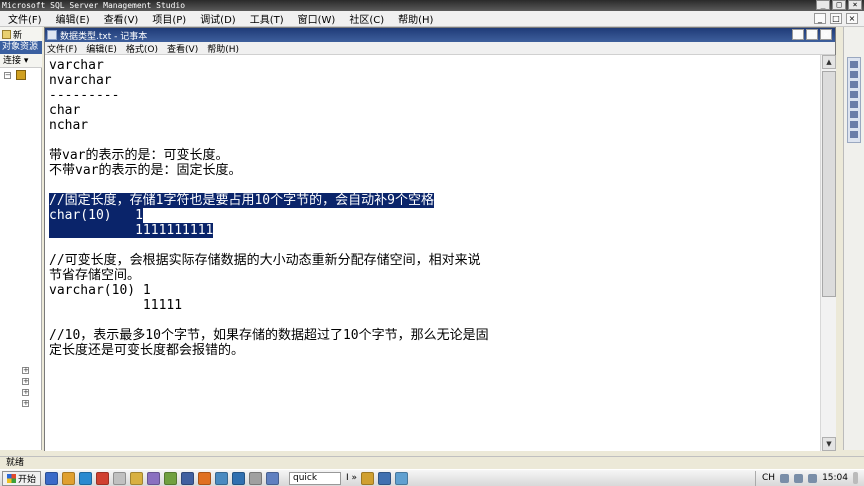 This screenshot has height=486, width=864. What do you see at coordinates (820, 18) in the screenshot?
I see `mdi-minimize-icon: _` at bounding box center [820, 18].